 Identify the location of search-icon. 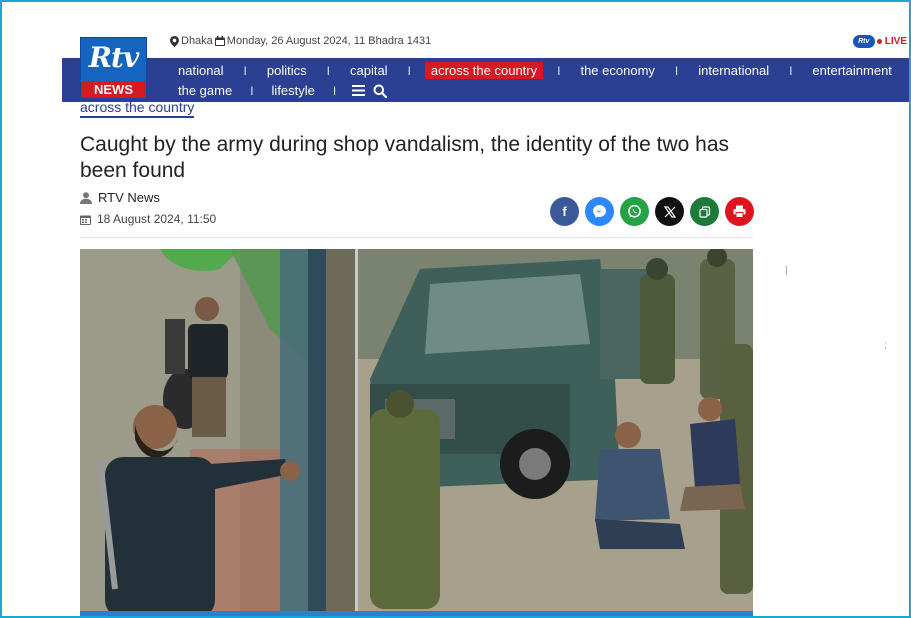
(380, 91).